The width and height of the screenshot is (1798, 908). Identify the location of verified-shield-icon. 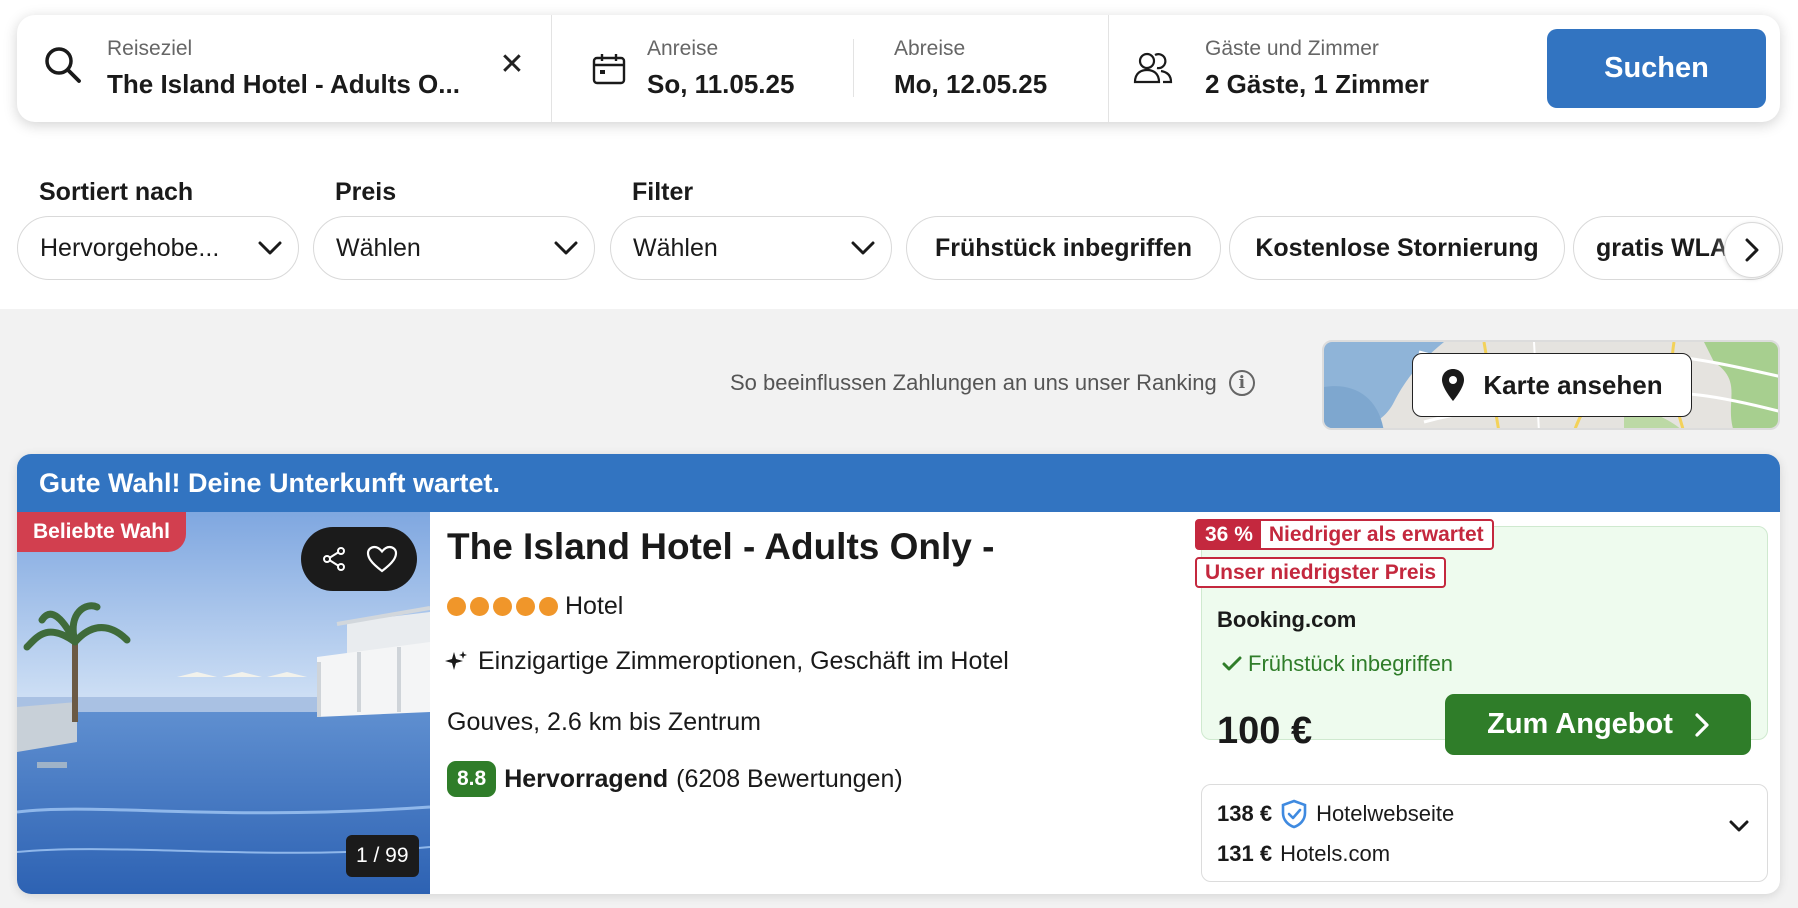
(1294, 814).